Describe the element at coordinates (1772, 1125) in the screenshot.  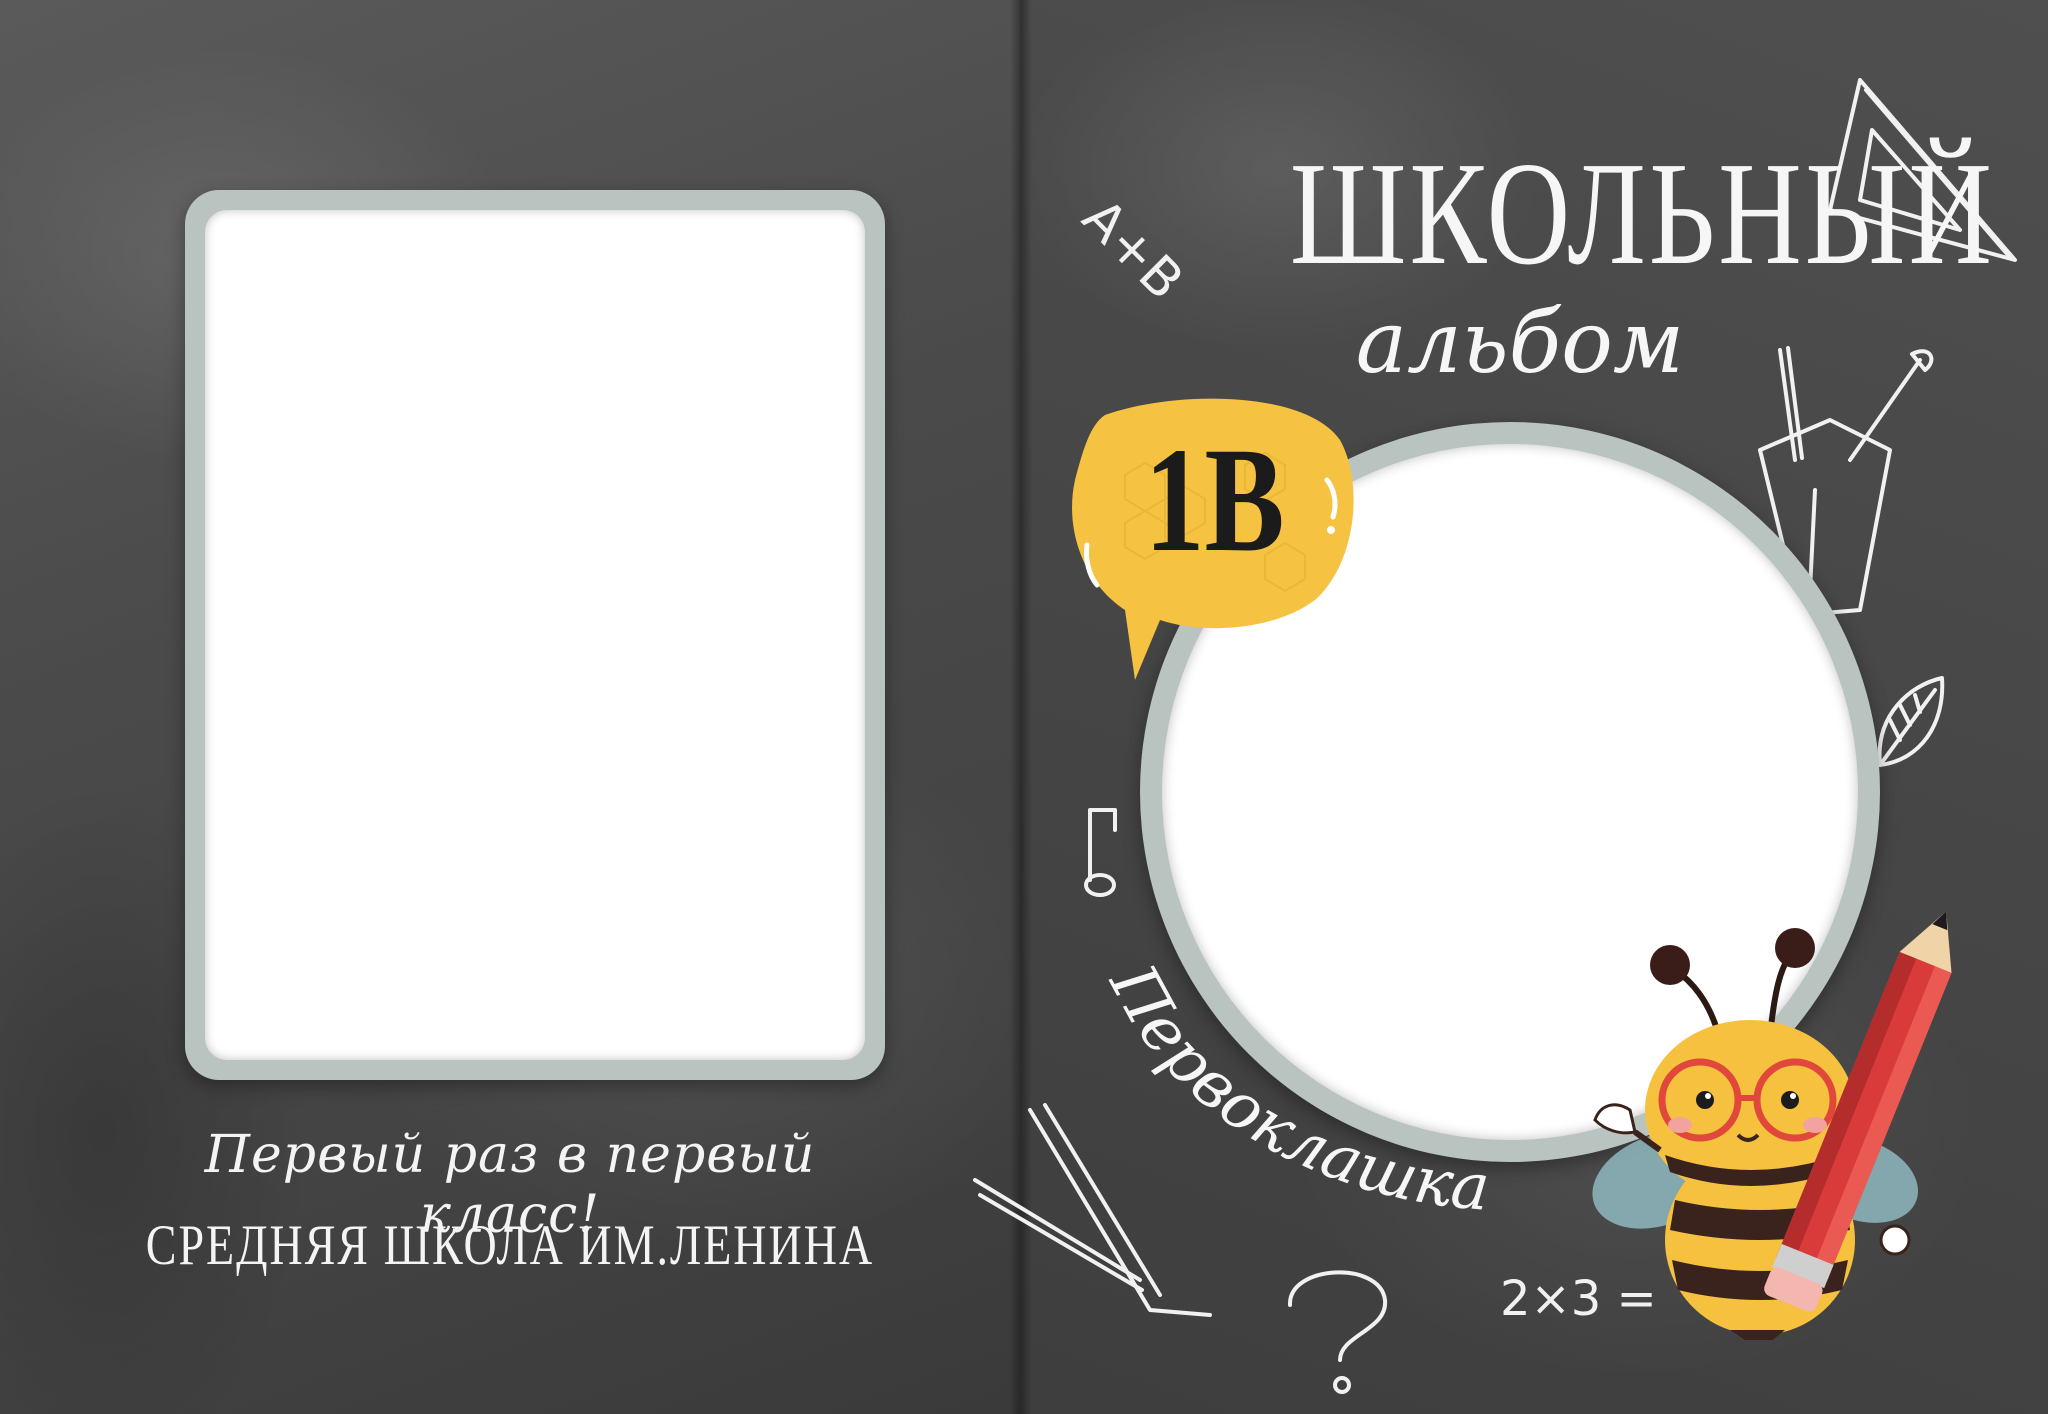
I see `bee-mascot-icon` at that location.